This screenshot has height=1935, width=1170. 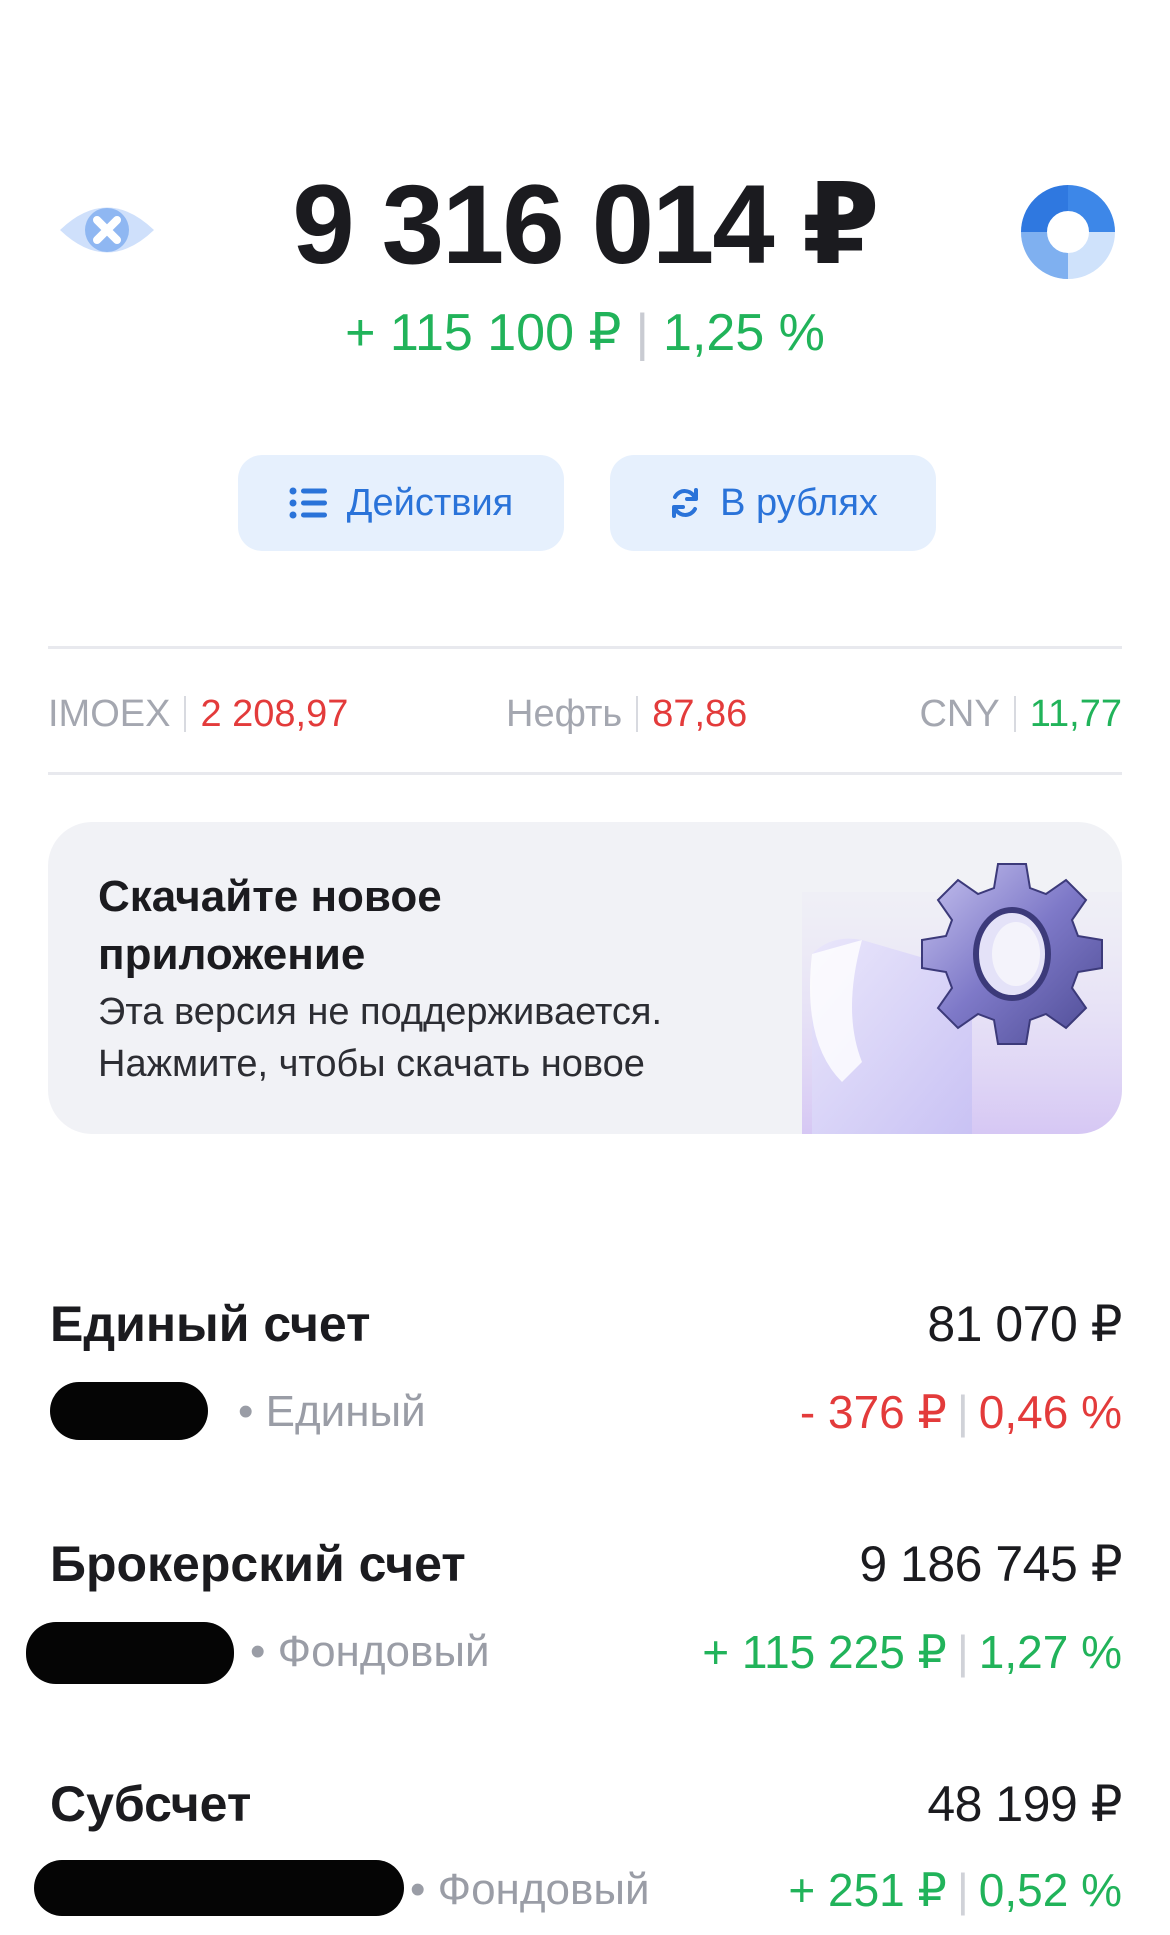 What do you see at coordinates (270, 925) in the screenshot?
I see `banner-title: Скачайте новое приложение` at bounding box center [270, 925].